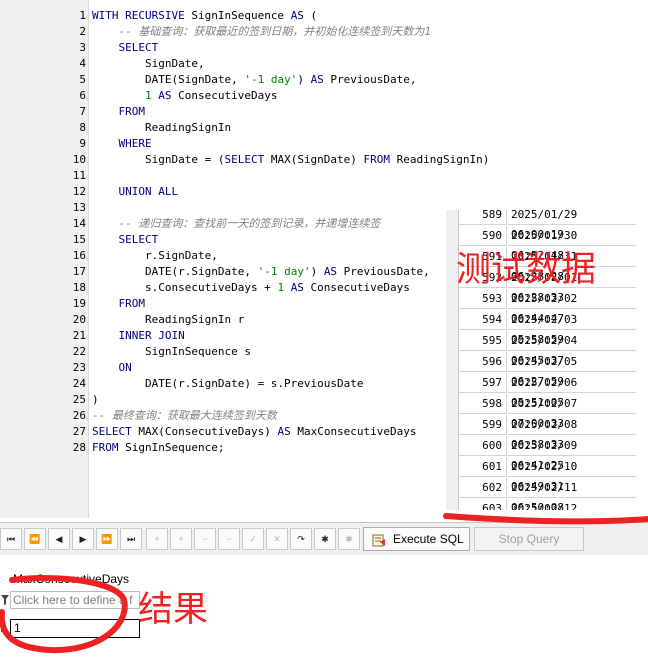 This screenshot has height=658, width=648. Describe the element at coordinates (572, 328) in the screenshot. I see `cell-signdate: 2025/02/03 05:58:59` at that location.